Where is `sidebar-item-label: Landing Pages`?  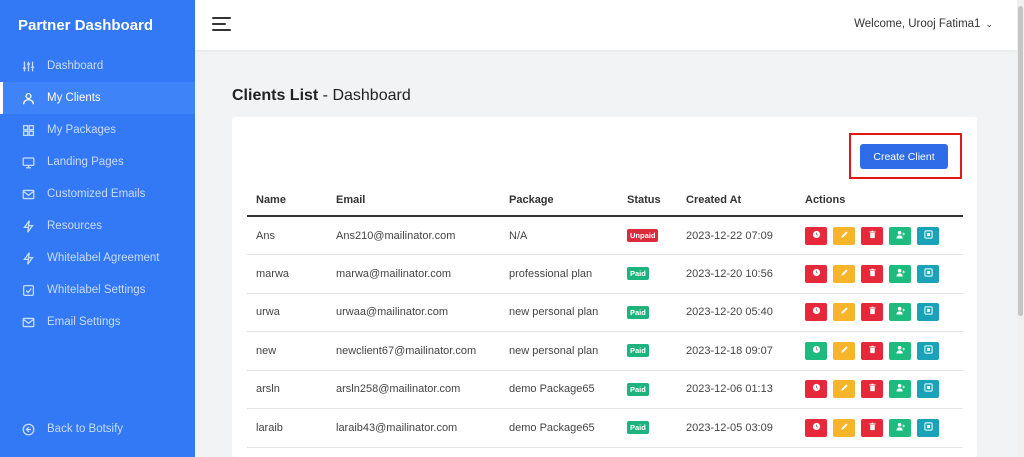
sidebar-item-label: Landing Pages is located at coordinates (85, 162).